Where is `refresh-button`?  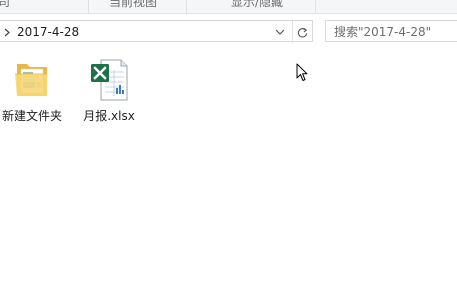 refresh-button is located at coordinates (302, 32).